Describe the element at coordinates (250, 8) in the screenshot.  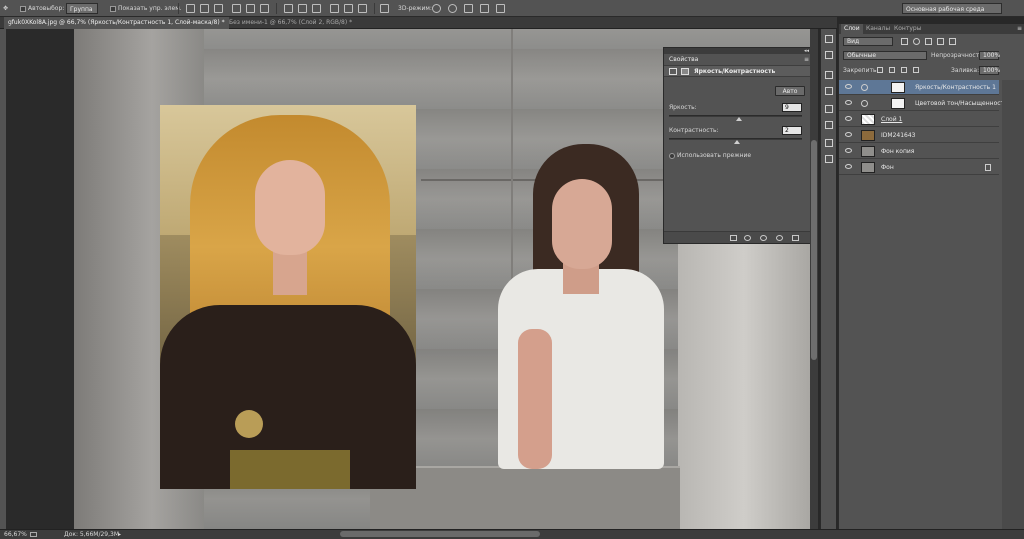
I see `align-center-icon` at that location.